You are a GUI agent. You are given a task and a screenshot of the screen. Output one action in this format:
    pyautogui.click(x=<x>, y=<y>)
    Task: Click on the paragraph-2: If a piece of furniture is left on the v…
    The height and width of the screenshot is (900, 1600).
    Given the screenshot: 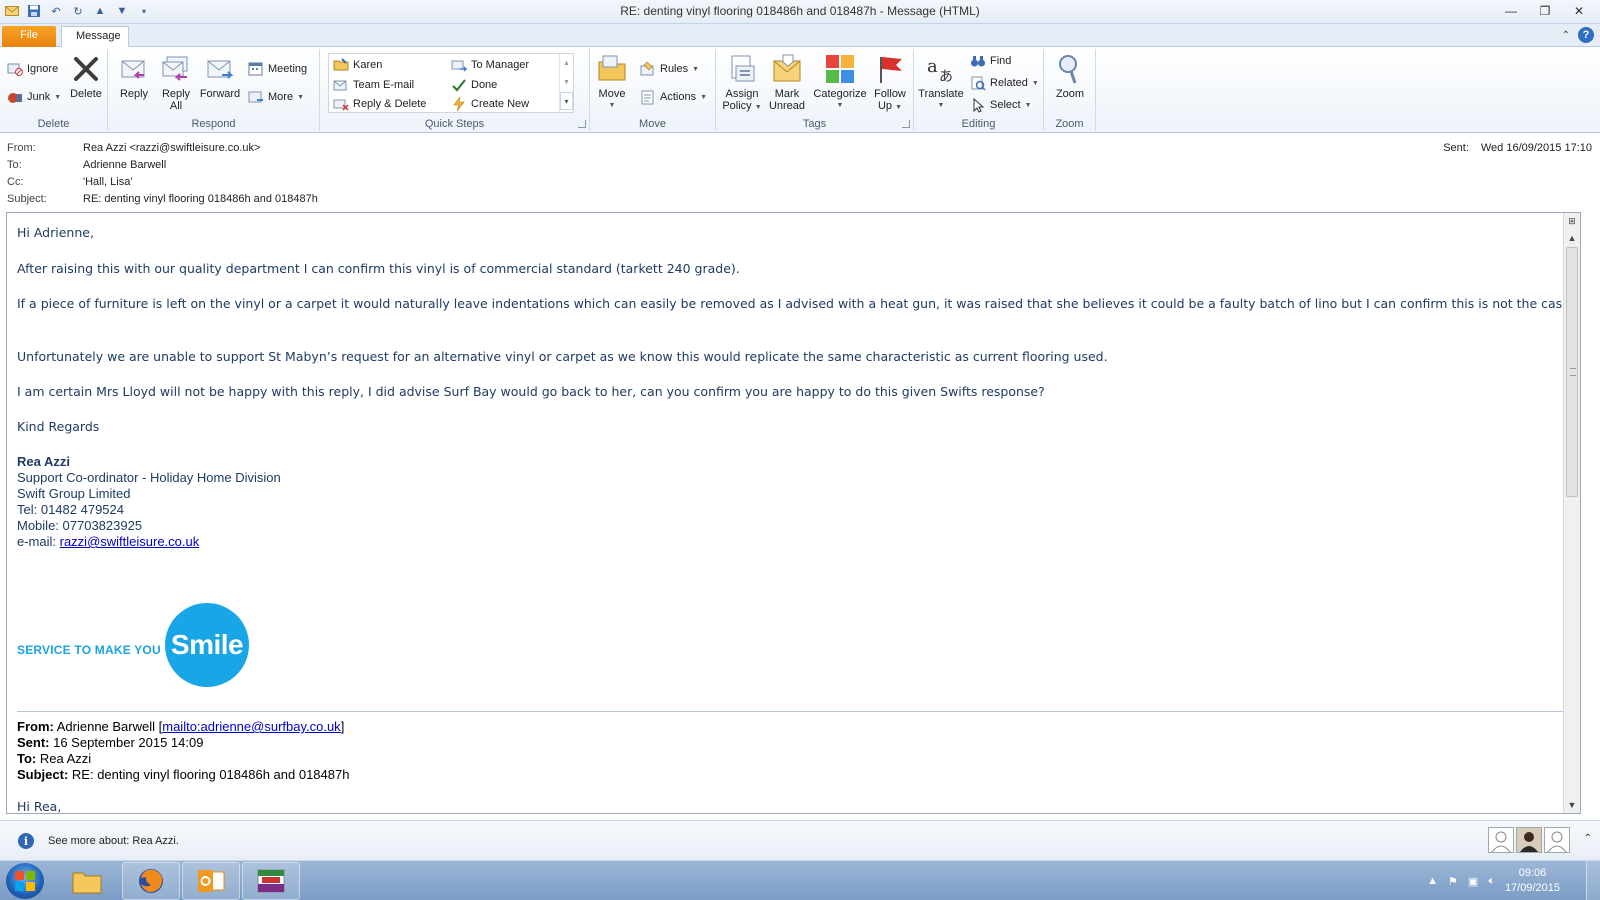 What is the action you would take?
    pyautogui.click(x=795, y=303)
    